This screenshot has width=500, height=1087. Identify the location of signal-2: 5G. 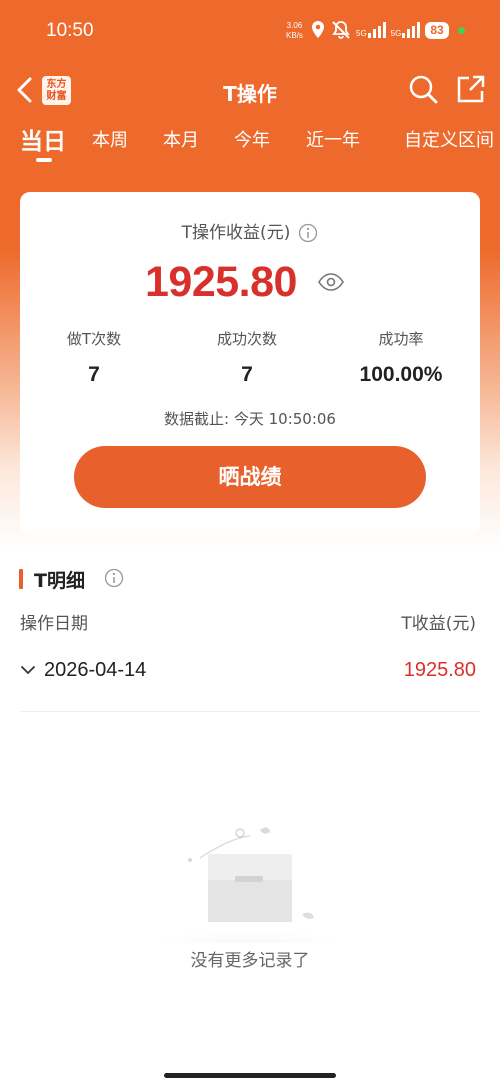
(406, 30).